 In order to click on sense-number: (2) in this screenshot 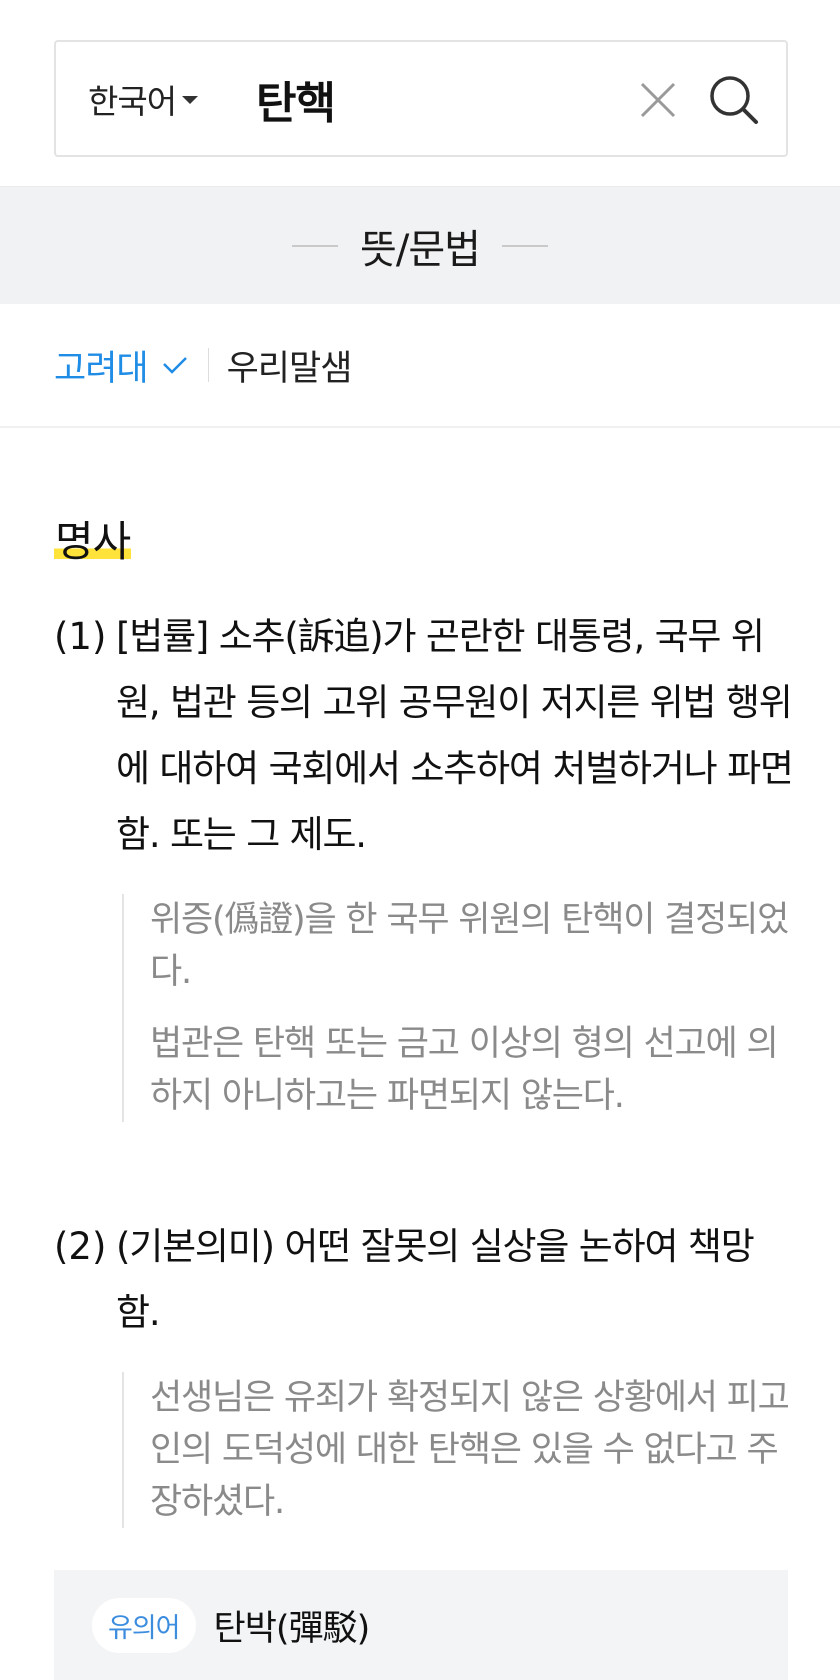, I will do `click(80, 1246)`.